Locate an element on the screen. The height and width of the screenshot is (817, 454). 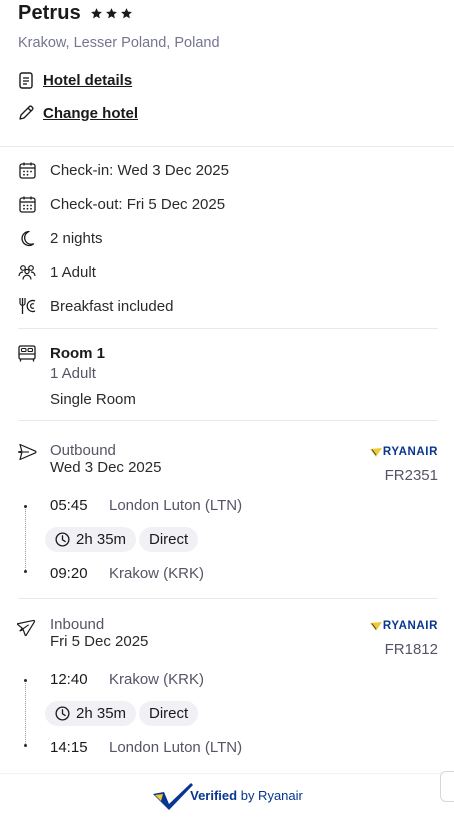
bed-icon is located at coordinates (27, 354).